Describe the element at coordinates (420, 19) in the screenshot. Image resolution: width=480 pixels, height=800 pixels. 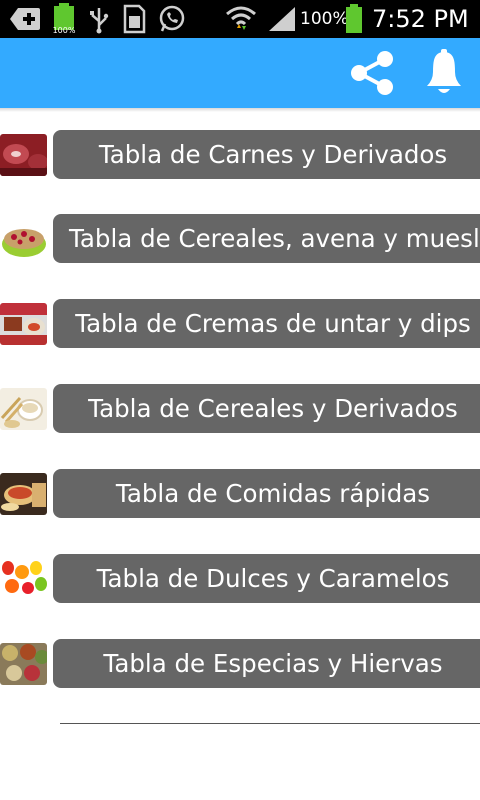
I see `clock: 7:52 PM` at that location.